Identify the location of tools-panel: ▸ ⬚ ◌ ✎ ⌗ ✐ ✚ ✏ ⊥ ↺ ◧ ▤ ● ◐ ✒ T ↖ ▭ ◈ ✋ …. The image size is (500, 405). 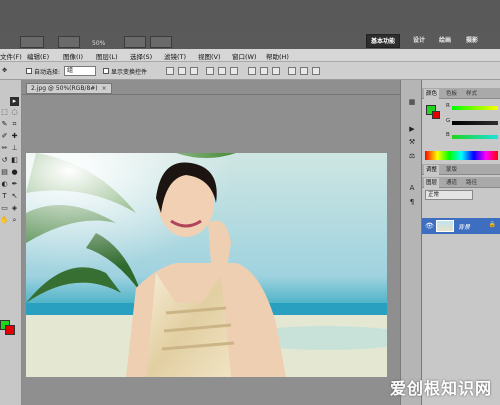
(11, 242).